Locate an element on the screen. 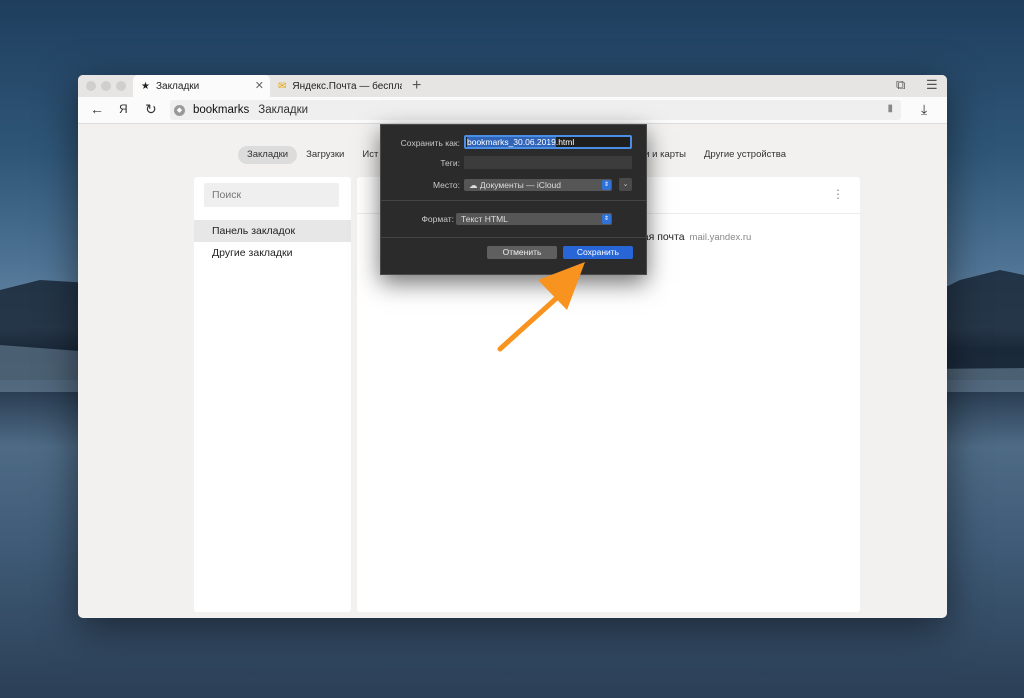  filename-extension: .html is located at coordinates (565, 142).